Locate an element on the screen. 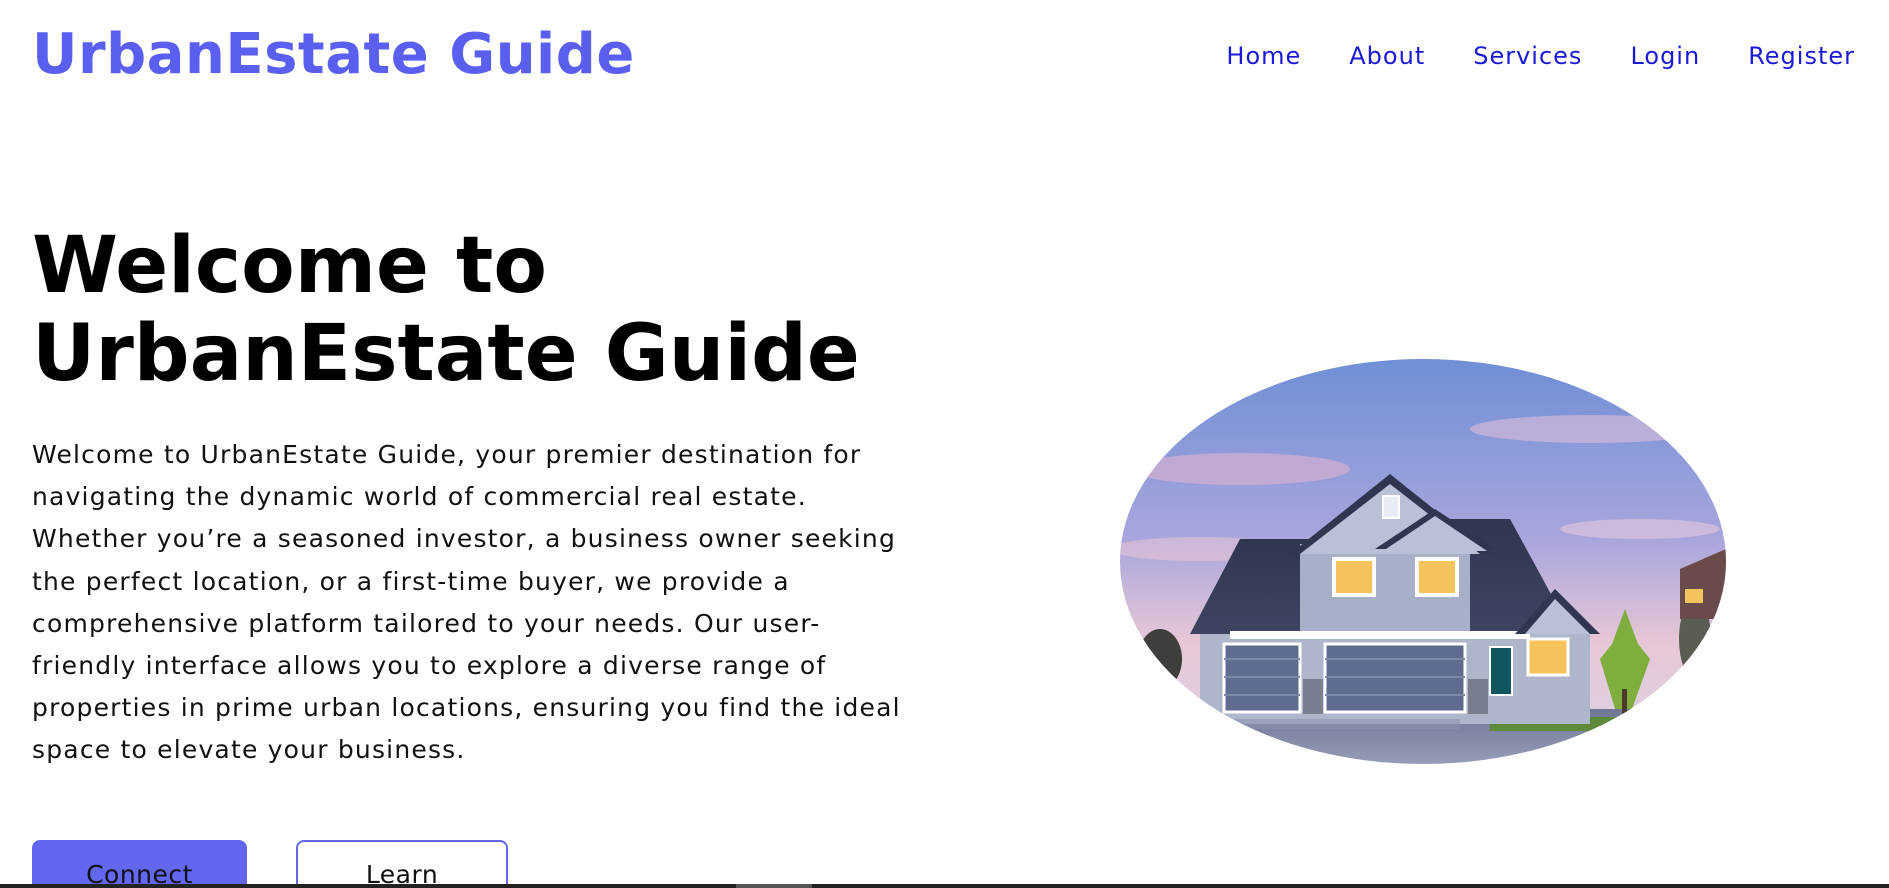  hero-title-line-1: Welcome to is located at coordinates (289, 266).